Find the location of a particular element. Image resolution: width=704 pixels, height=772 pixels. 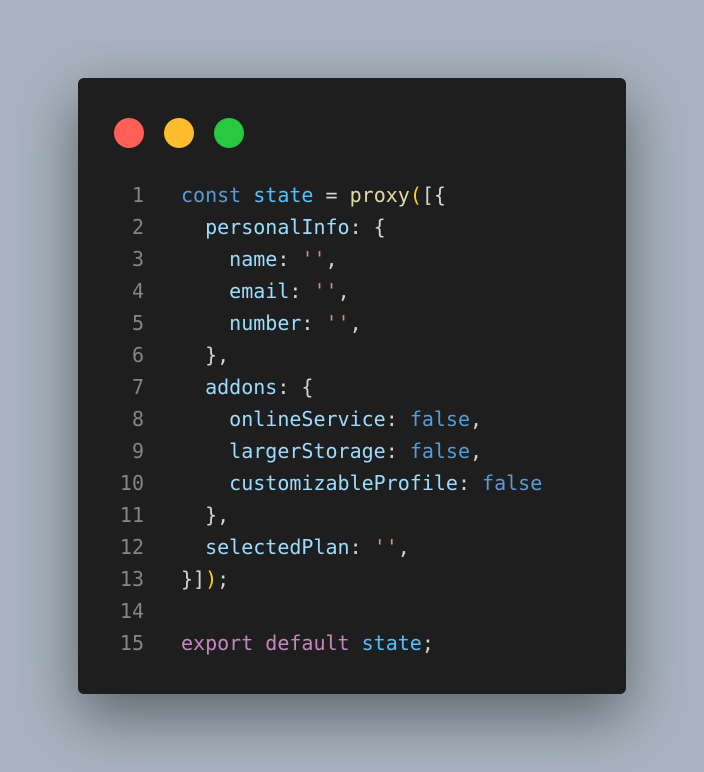

code-token: customizableProfile is located at coordinates (343, 483).